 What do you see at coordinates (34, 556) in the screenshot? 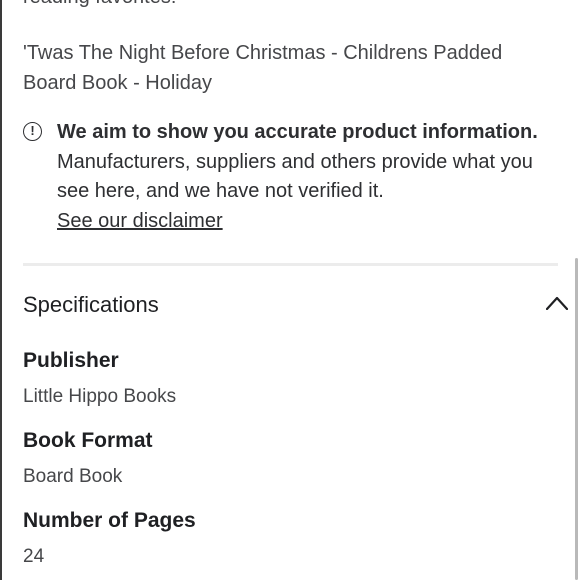
I see `spec-value: 24` at bounding box center [34, 556].